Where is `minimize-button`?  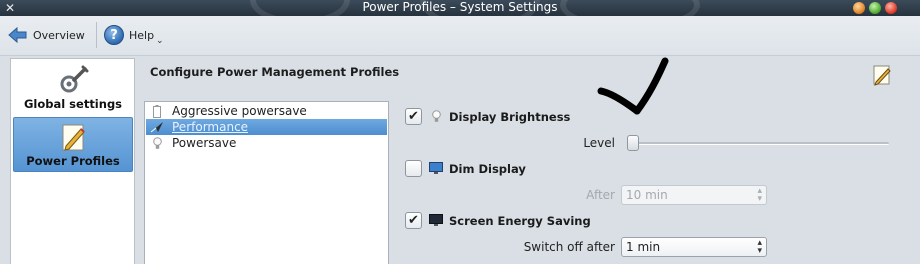
minimize-button is located at coordinates (859, 8).